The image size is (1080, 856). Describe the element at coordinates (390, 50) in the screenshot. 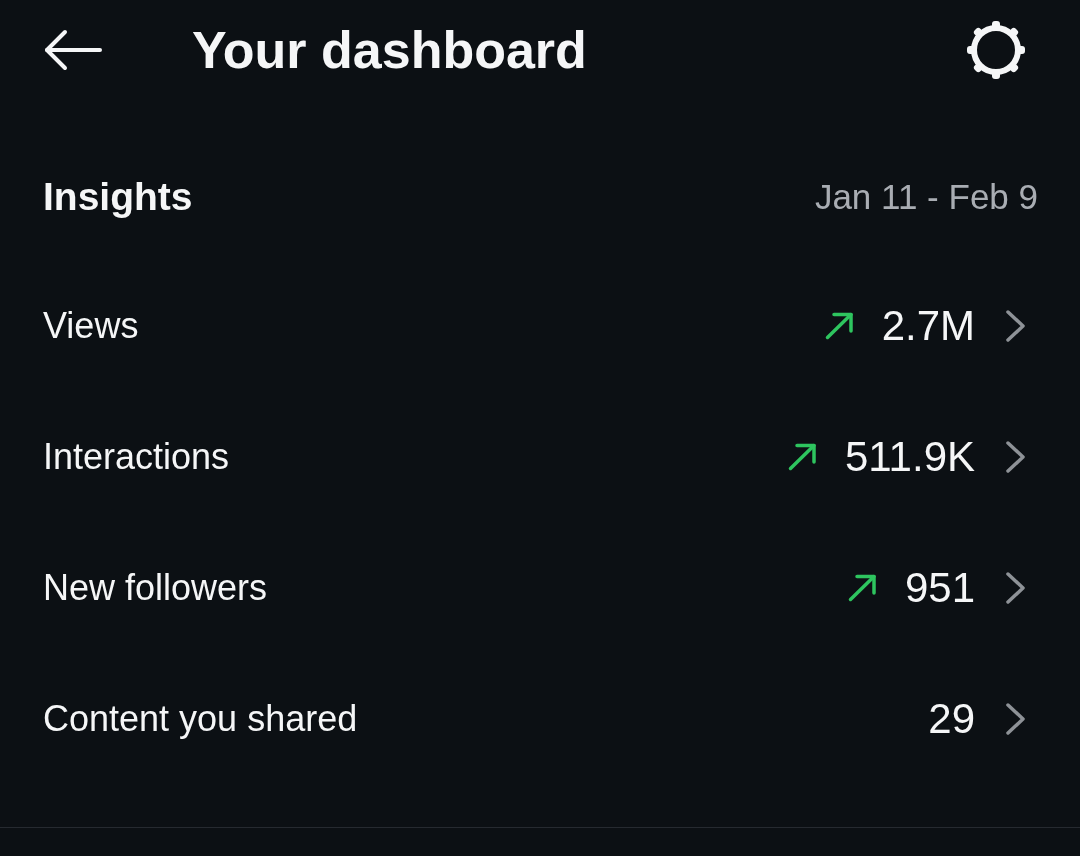

I see `page-title: Your dashboard` at that location.